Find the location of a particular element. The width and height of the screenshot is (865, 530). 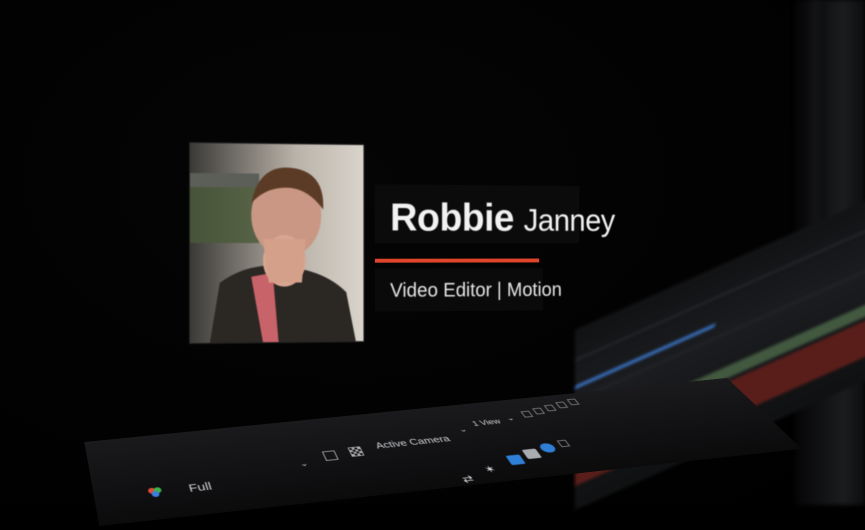

last-name: Janney is located at coordinates (569, 220).